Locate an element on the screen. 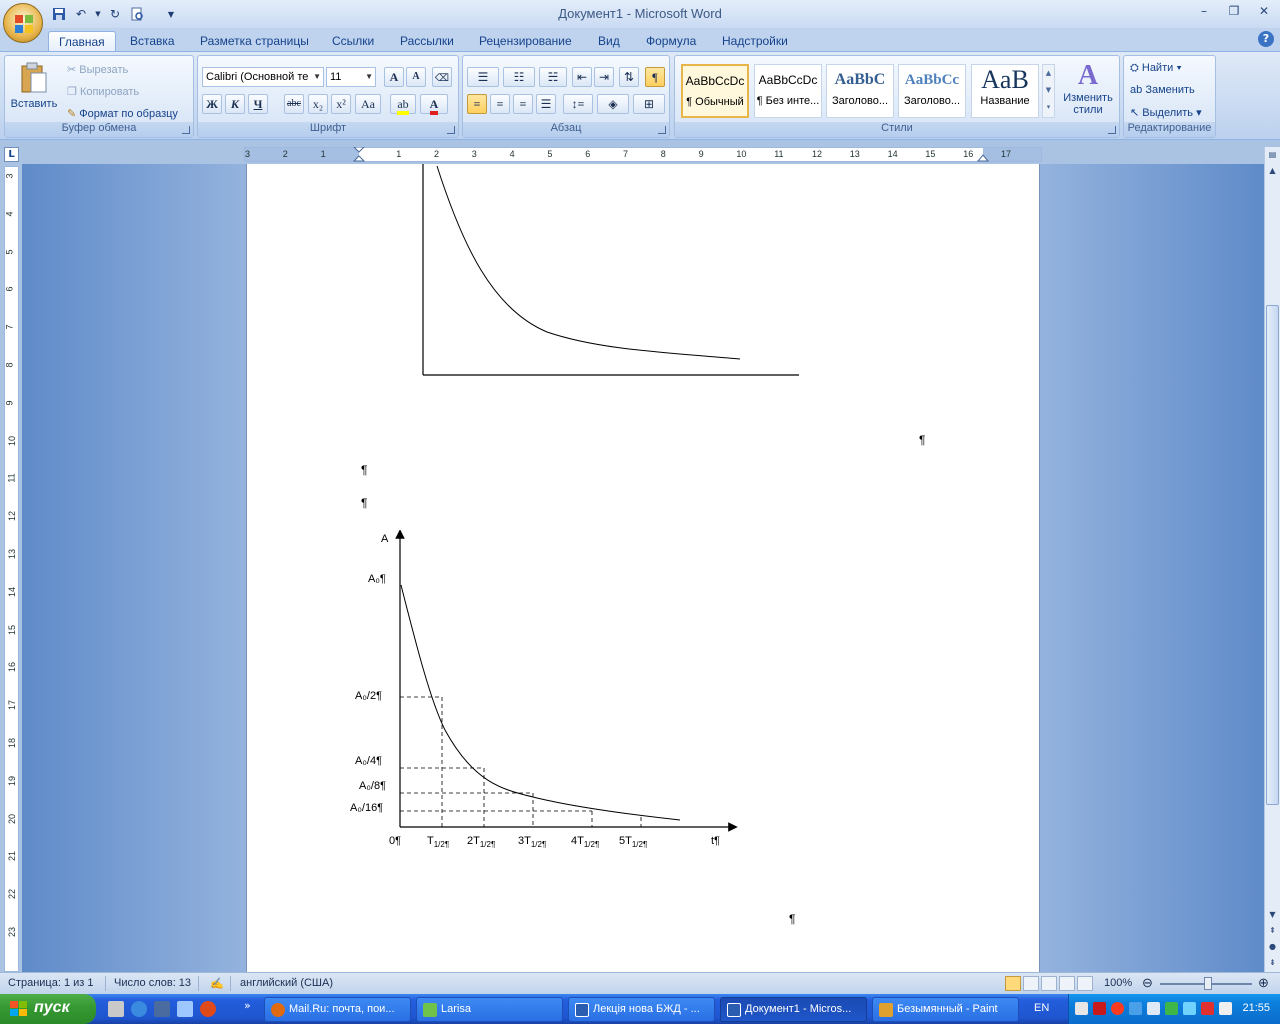 Image resolution: width=1280 pixels, height=1024 pixels. show-desktop-icon is located at coordinates (116, 1009).